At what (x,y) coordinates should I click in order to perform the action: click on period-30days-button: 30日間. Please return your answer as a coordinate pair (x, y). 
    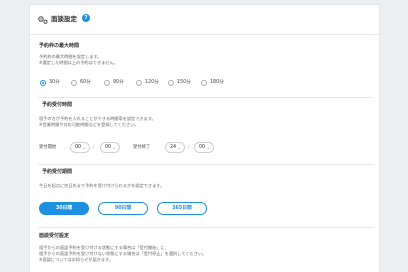
    Looking at the image, I should click on (64, 208).